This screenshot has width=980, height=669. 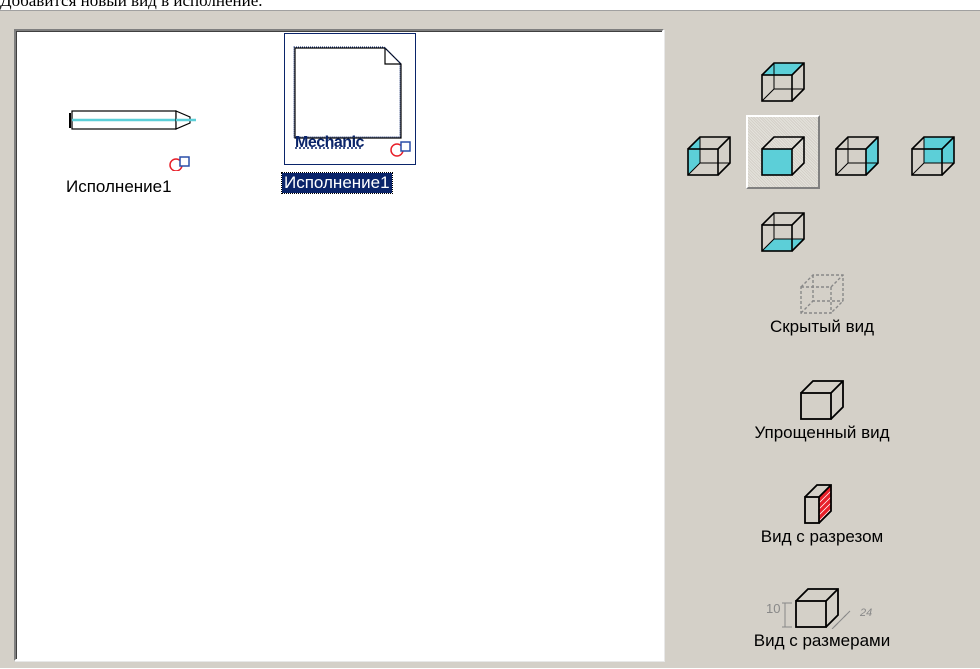 What do you see at coordinates (822, 294) in the screenshot?
I see `hidden-view-icon` at bounding box center [822, 294].